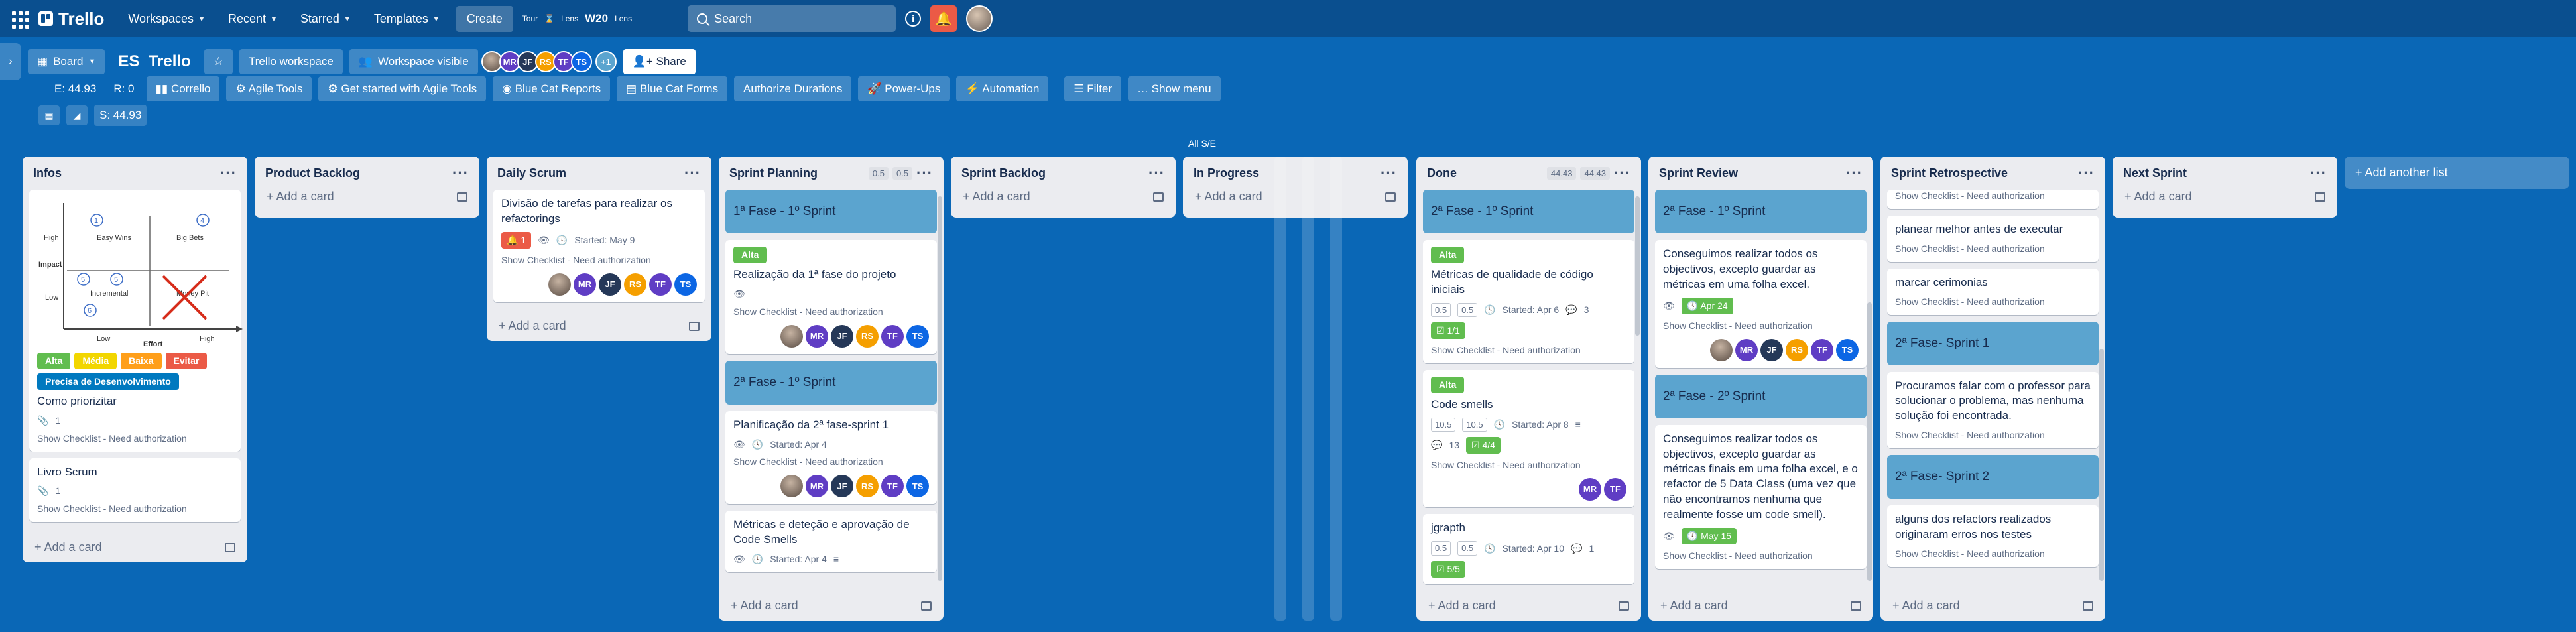 Image resolution: width=2576 pixels, height=632 pixels. I want to click on notifications-bell-icon: 🔔, so click(943, 18).